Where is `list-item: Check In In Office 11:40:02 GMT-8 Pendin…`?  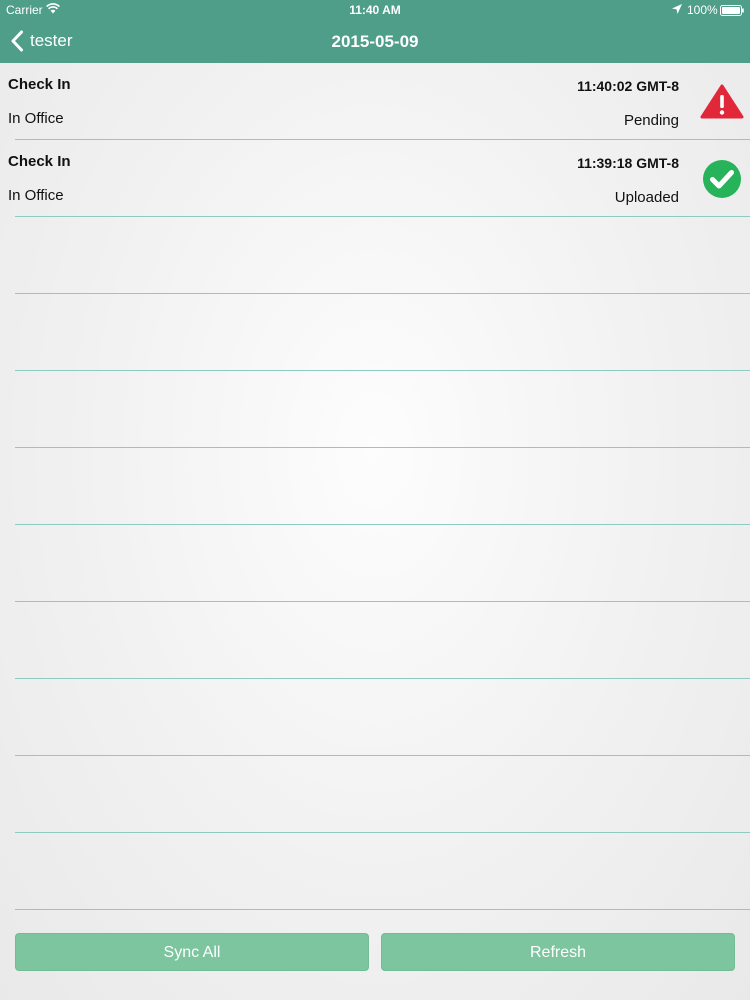 list-item: Check In In Office 11:40:02 GMT-8 Pendin… is located at coordinates (375, 101).